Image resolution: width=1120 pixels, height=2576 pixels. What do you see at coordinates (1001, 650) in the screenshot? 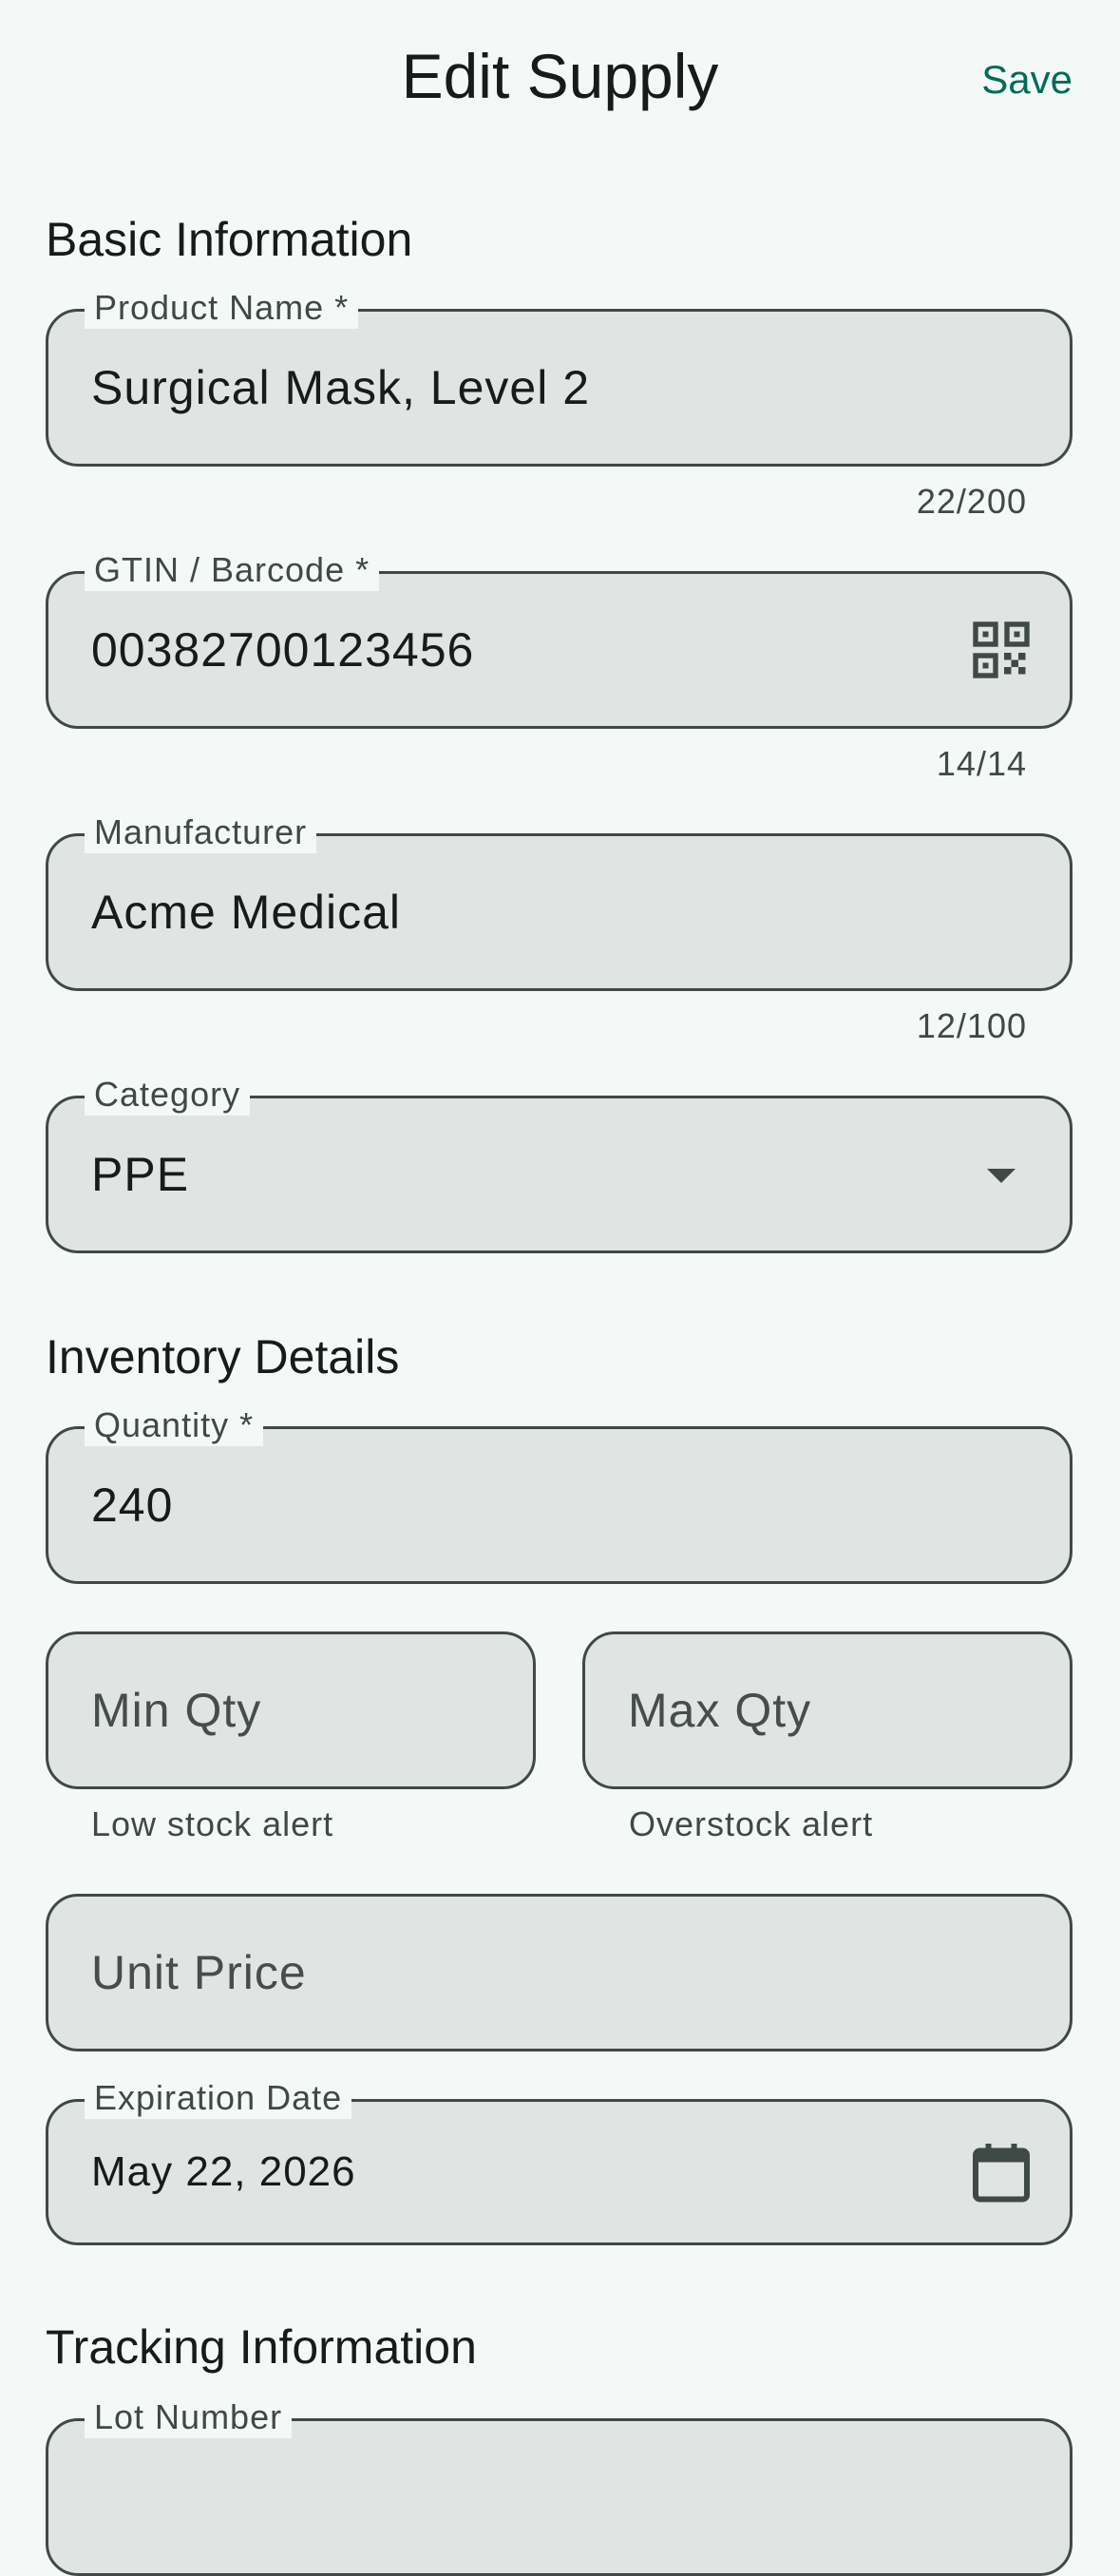
I see `qr-code-scan-icon` at bounding box center [1001, 650].